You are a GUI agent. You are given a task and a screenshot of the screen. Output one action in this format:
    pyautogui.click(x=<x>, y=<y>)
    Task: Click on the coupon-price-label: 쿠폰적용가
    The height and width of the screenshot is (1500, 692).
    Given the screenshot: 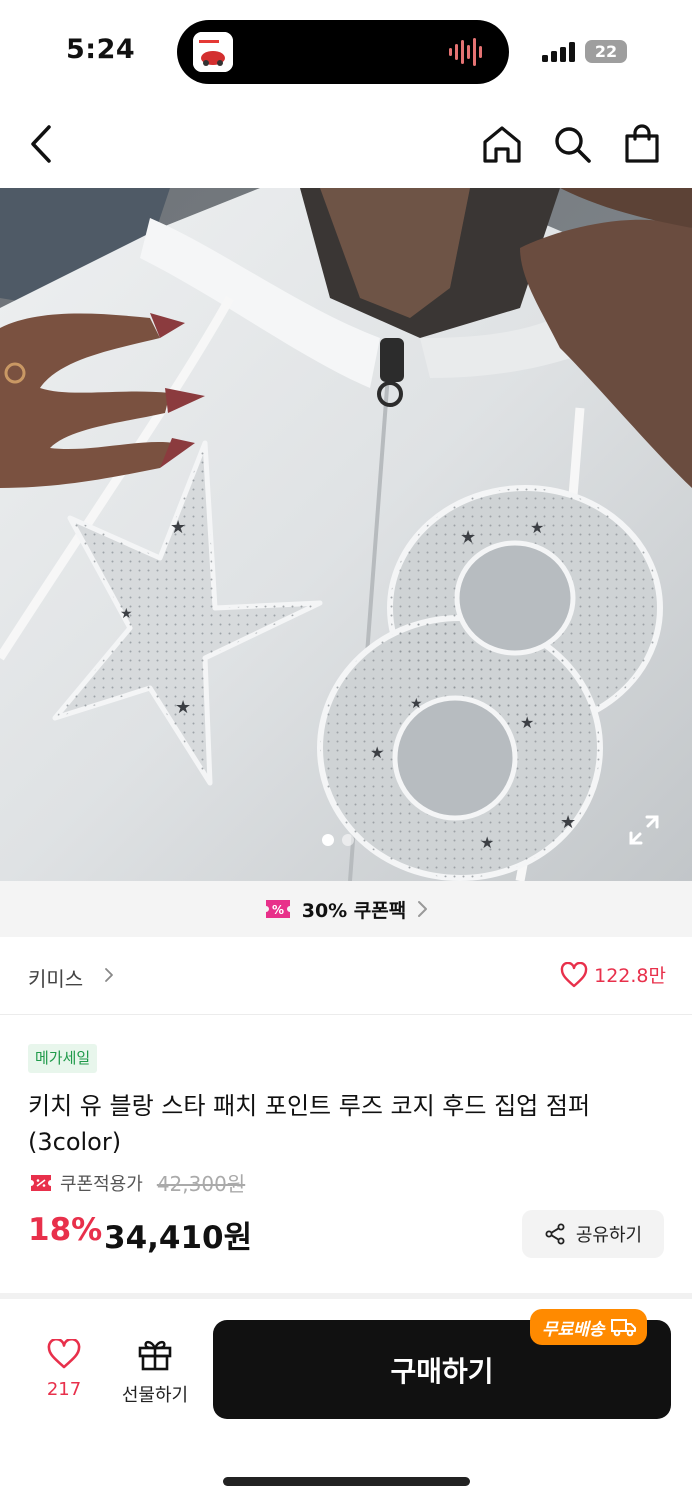 What is the action you would take?
    pyautogui.click(x=101, y=1184)
    